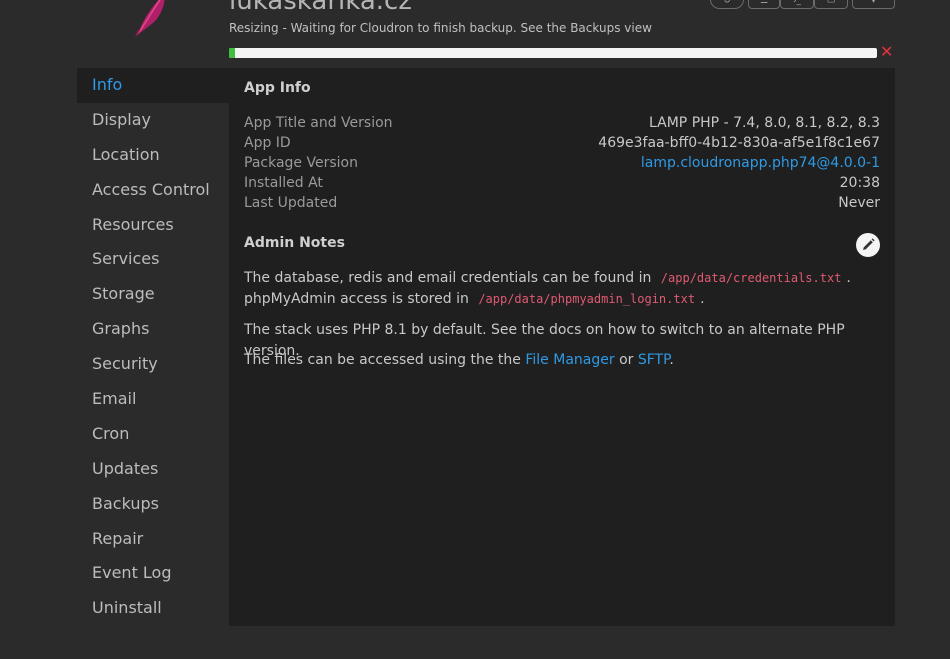  What do you see at coordinates (277, 88) in the screenshot?
I see `app-info-heading: App Info` at bounding box center [277, 88].